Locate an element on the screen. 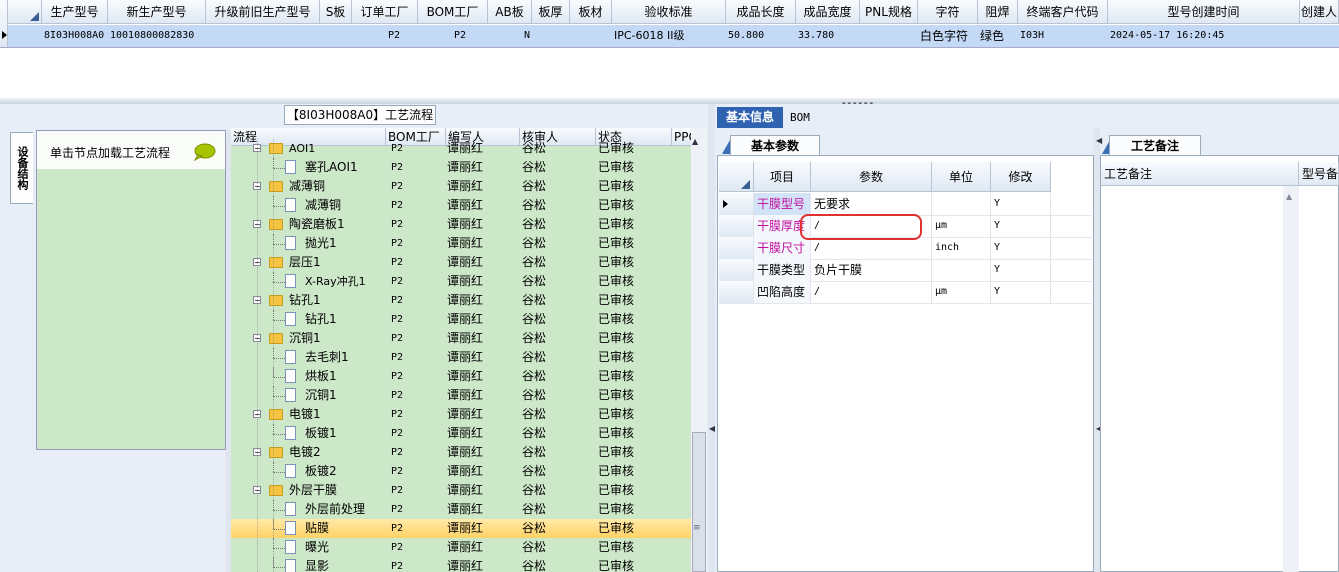 The image size is (1339, 572). param-row: 干膜尺寸 / inch Y is located at coordinates (905, 248).